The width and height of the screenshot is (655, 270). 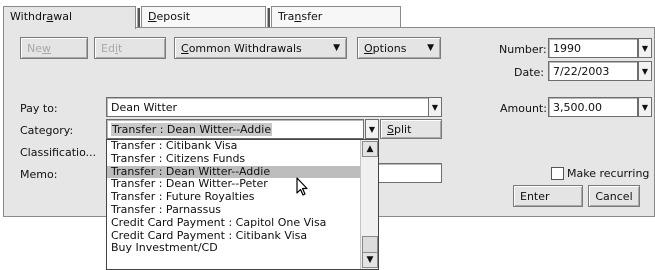 What do you see at coordinates (130, 48) in the screenshot?
I see `edit-button: Ed i t` at bounding box center [130, 48].